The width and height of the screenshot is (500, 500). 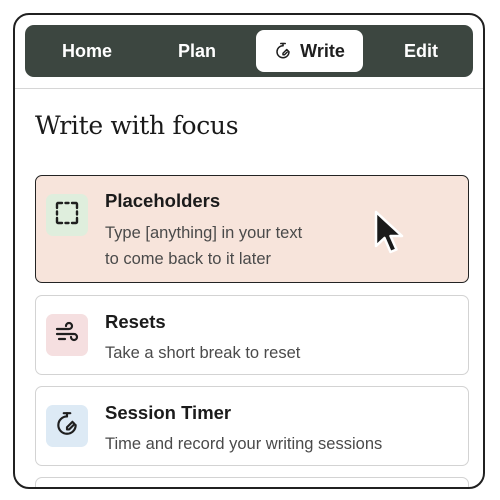 What do you see at coordinates (249, 88) in the screenshot?
I see `header-divider` at bounding box center [249, 88].